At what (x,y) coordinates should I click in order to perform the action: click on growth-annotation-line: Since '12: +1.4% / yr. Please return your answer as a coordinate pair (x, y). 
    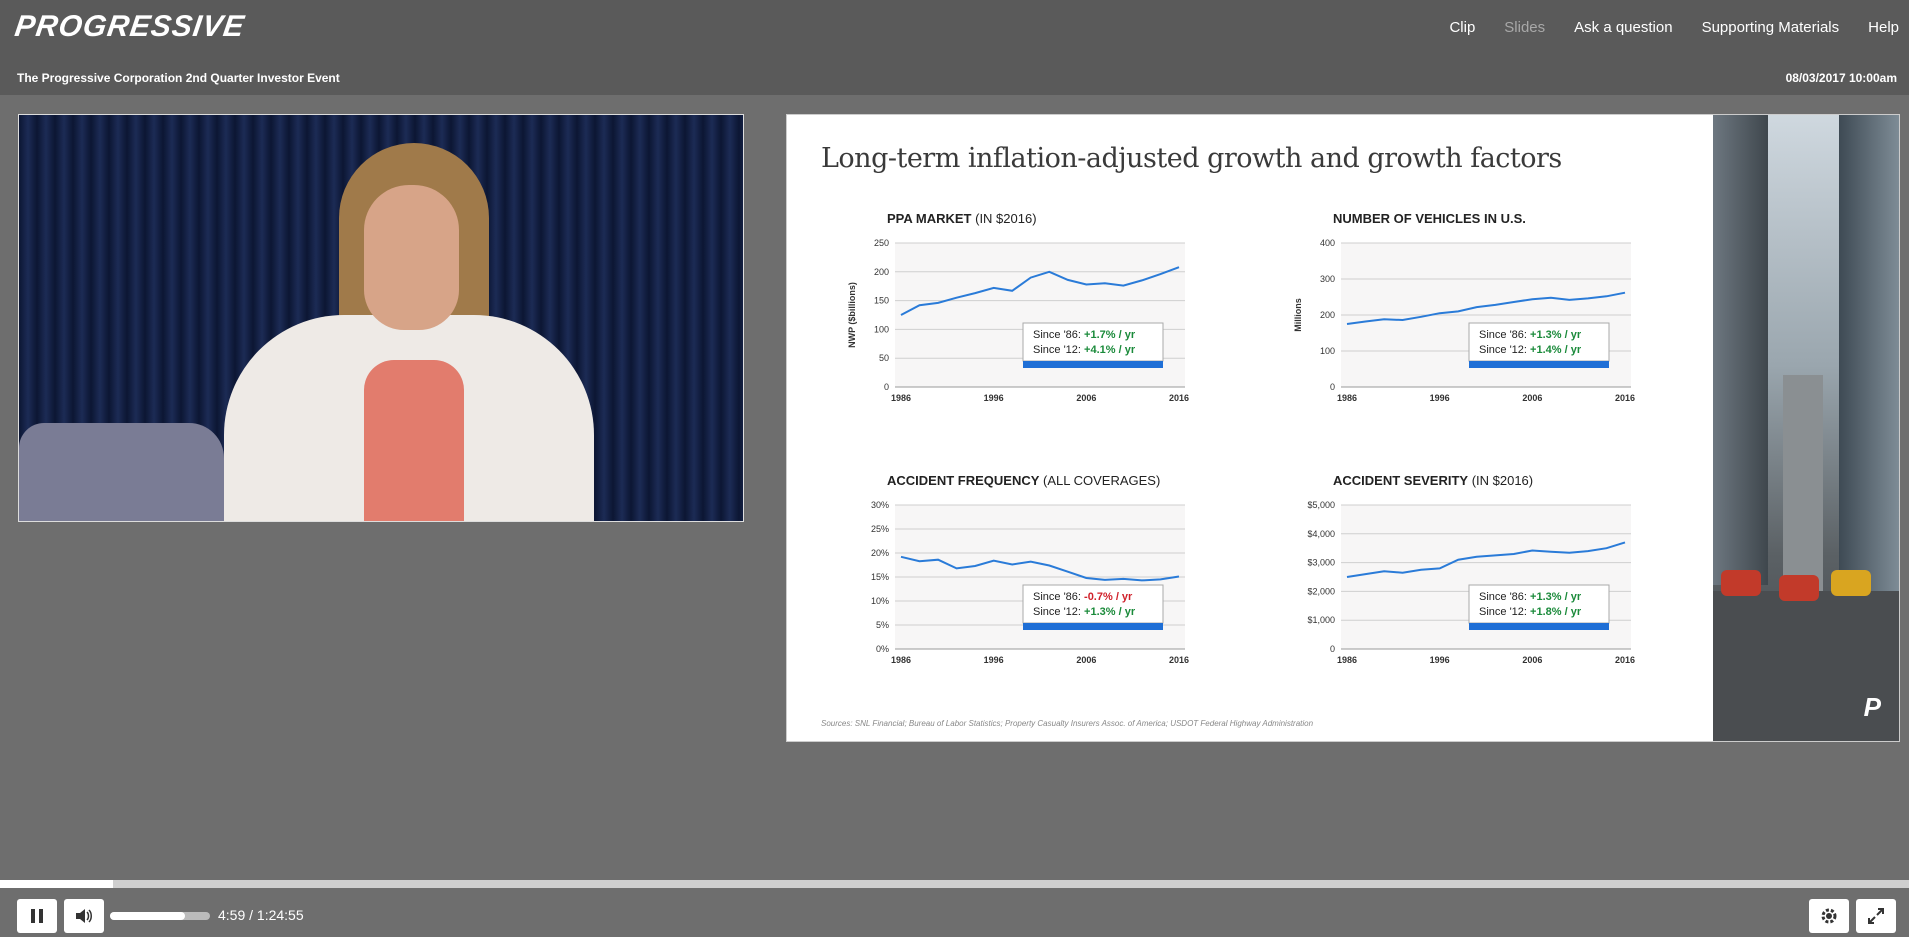
    Looking at the image, I should click on (1530, 350).